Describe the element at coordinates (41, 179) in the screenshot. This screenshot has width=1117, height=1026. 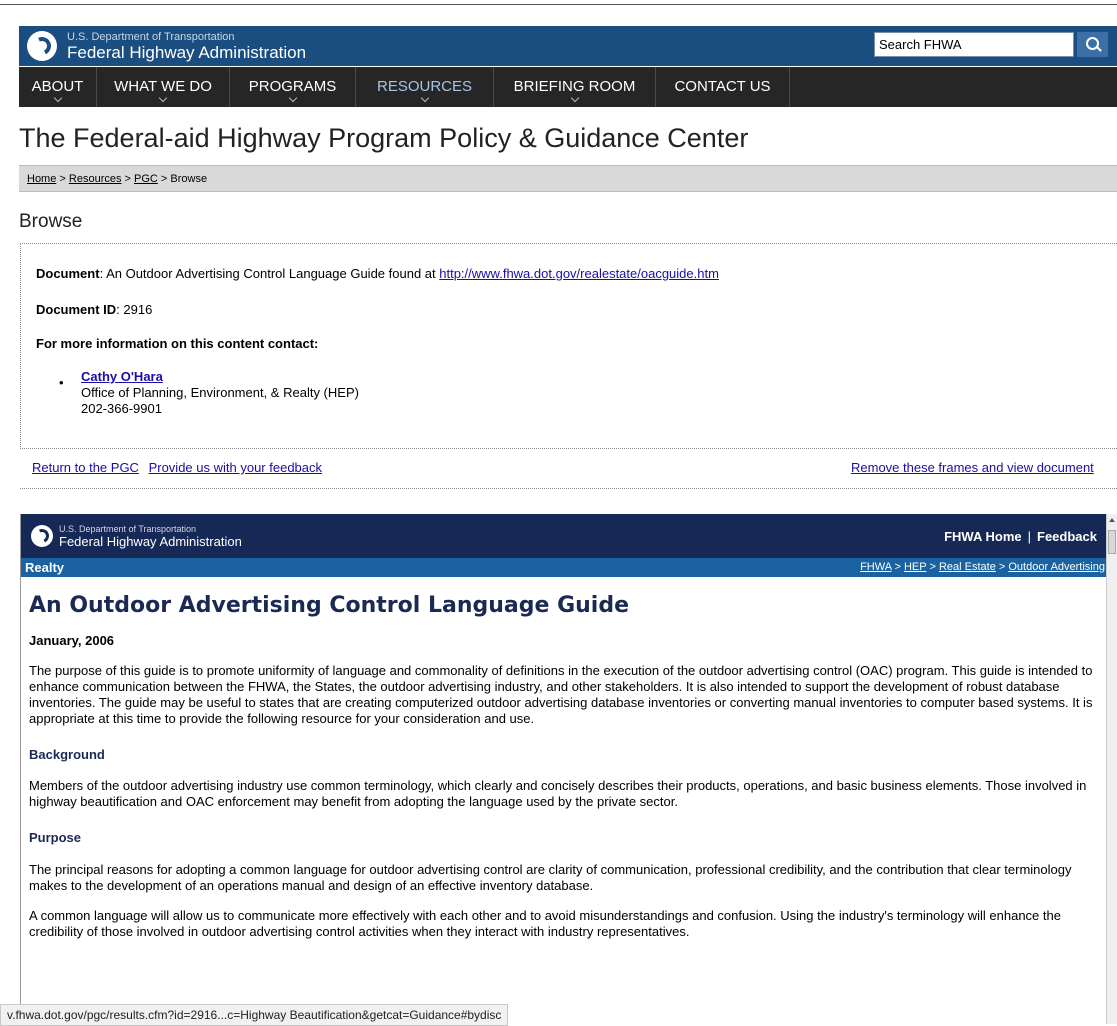
I see `breadcrumb-home: Home` at that location.